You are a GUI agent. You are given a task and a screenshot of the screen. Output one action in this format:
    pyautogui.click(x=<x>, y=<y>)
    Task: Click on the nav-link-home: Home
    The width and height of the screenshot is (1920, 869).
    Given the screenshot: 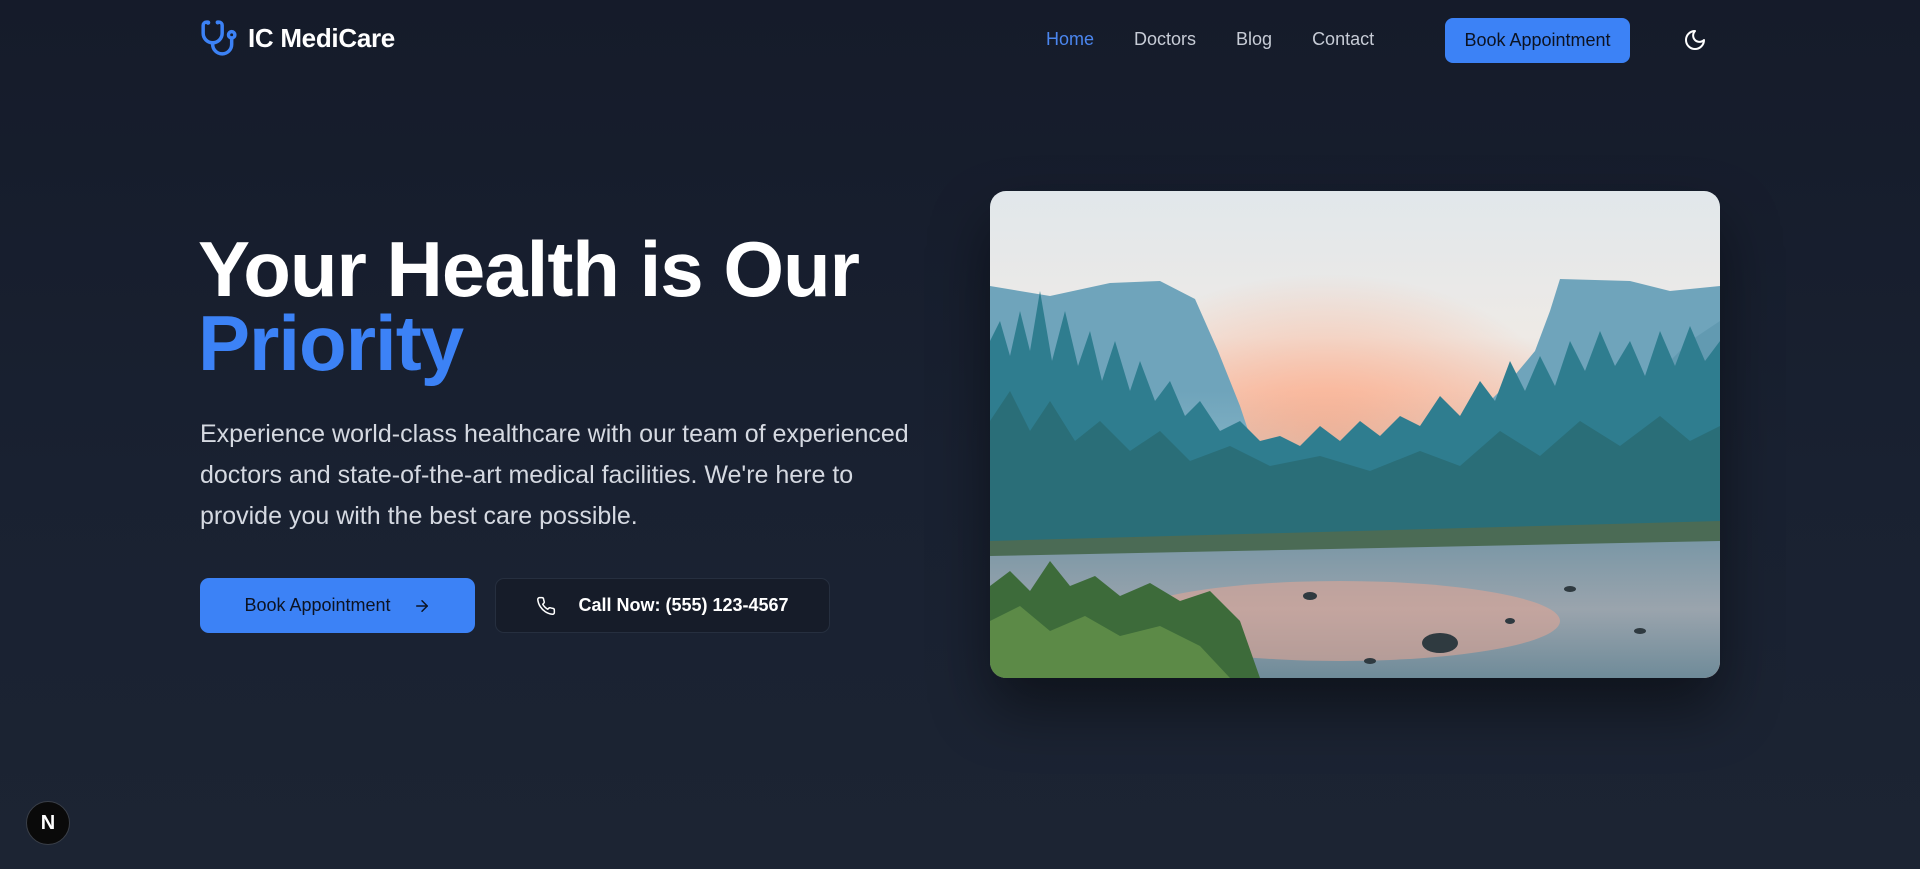 What is the action you would take?
    pyautogui.click(x=1070, y=39)
    